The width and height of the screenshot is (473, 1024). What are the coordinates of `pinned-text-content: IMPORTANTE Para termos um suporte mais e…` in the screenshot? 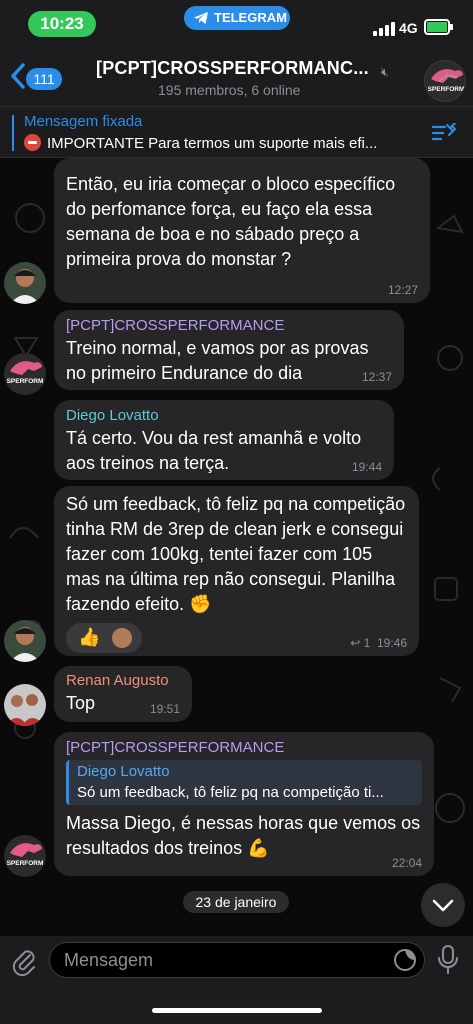 It's located at (212, 143).